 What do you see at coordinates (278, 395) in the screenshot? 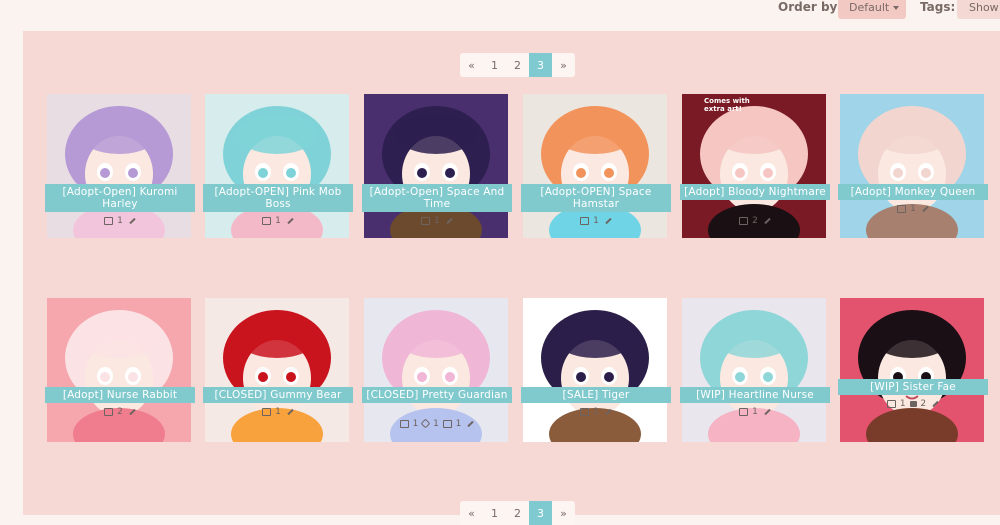
I see `card-title: [CLOSED] Gummy Bear` at bounding box center [278, 395].